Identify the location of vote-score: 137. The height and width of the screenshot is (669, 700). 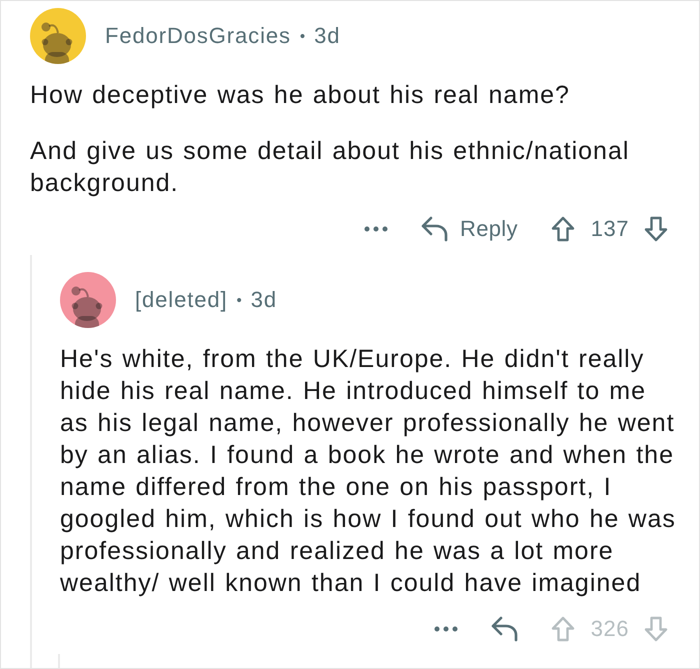
(609, 229).